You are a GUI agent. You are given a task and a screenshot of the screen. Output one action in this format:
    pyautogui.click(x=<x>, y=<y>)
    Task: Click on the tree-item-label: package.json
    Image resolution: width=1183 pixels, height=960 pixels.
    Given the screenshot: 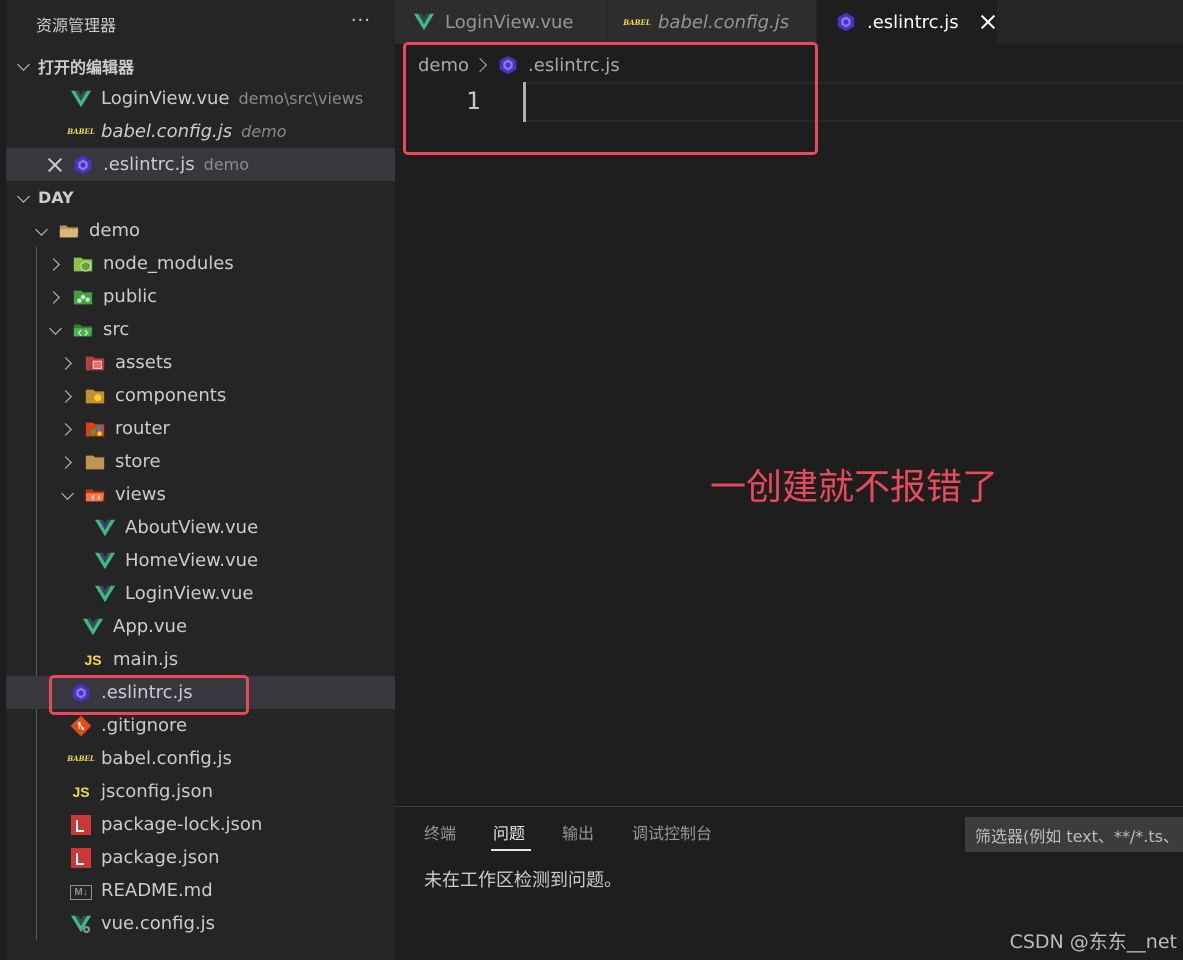 What is the action you would take?
    pyautogui.click(x=160, y=857)
    